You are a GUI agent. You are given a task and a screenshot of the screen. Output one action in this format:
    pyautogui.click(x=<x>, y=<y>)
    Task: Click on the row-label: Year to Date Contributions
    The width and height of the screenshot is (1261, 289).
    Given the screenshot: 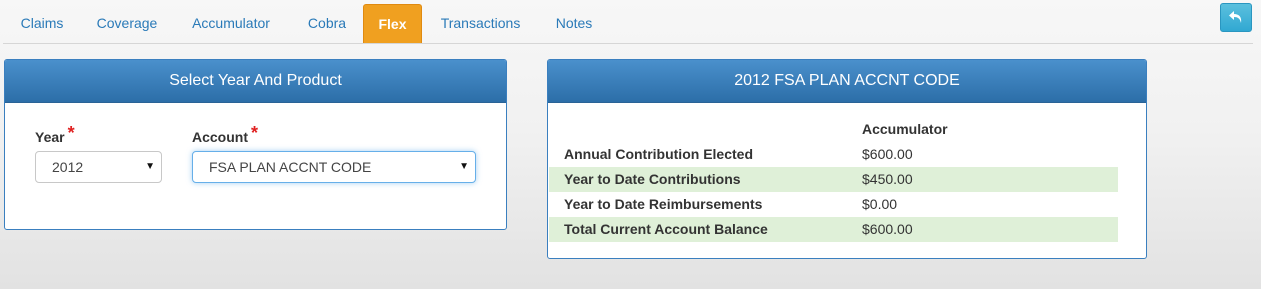 What is the action you would take?
    pyautogui.click(x=652, y=179)
    